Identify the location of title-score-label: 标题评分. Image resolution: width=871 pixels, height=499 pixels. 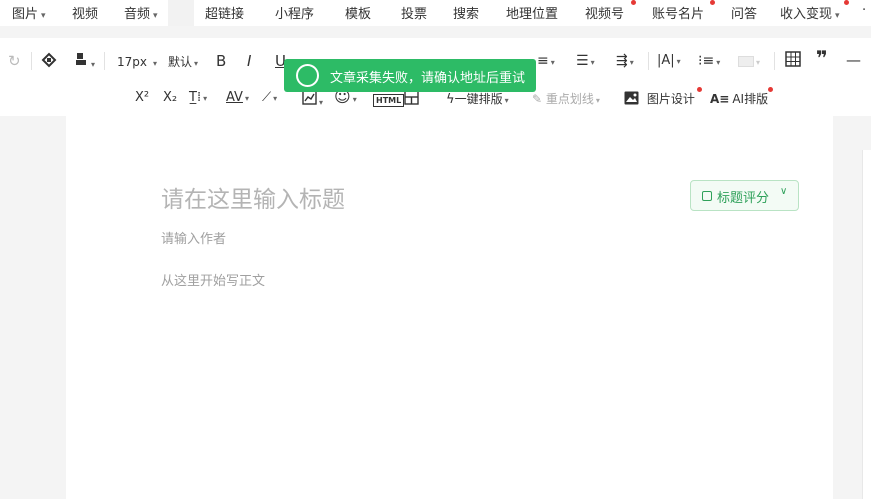
(743, 198).